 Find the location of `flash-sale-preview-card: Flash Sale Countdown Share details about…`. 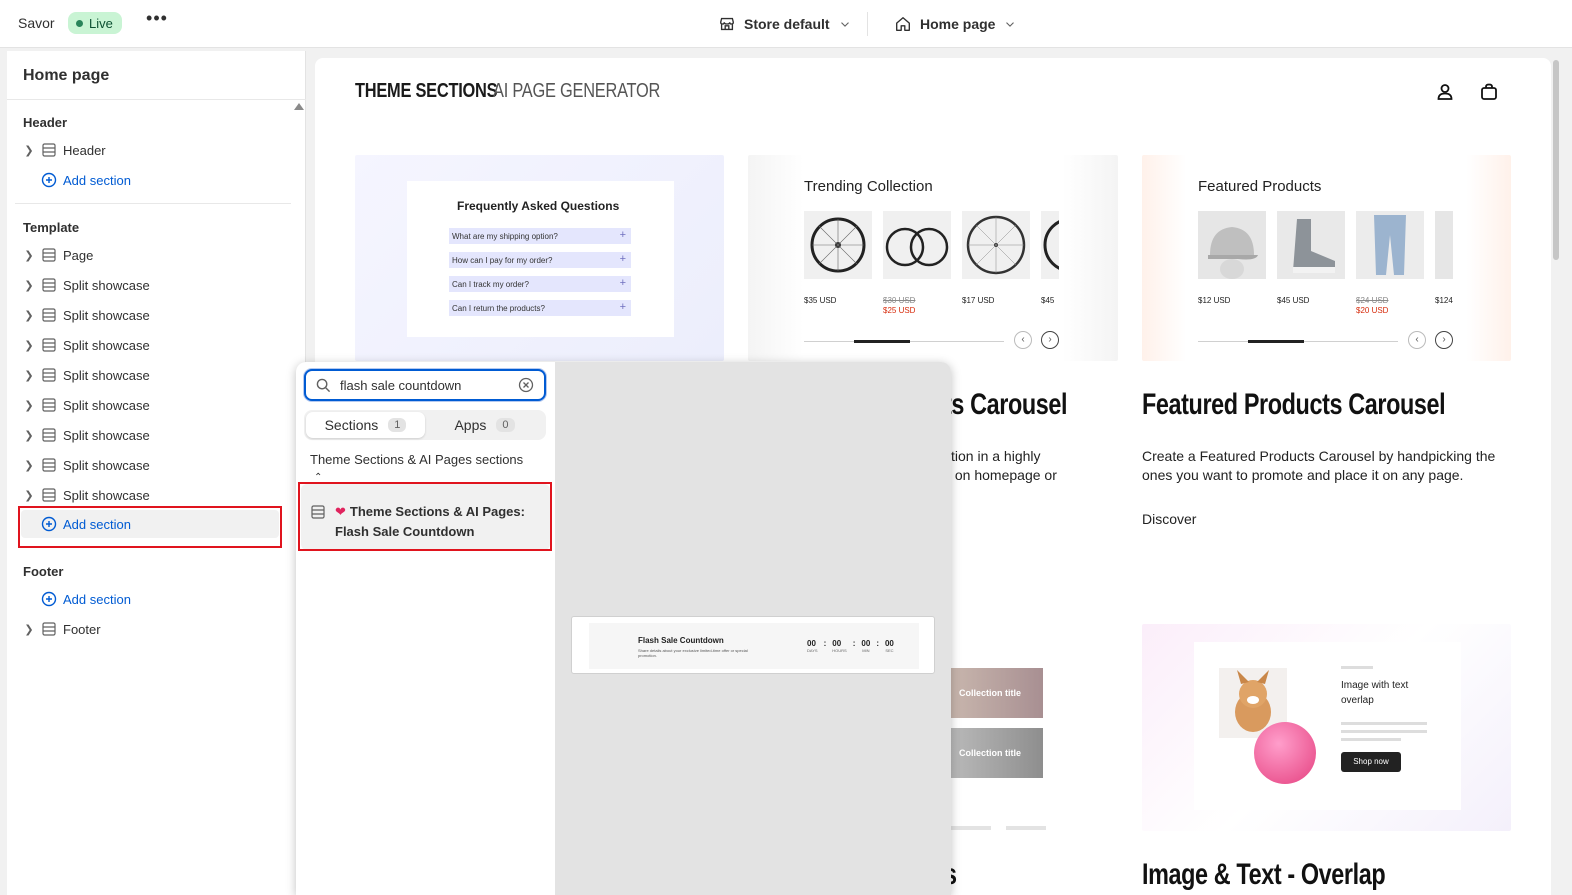

flash-sale-preview-card: Flash Sale Countdown Share details about… is located at coordinates (753, 645).